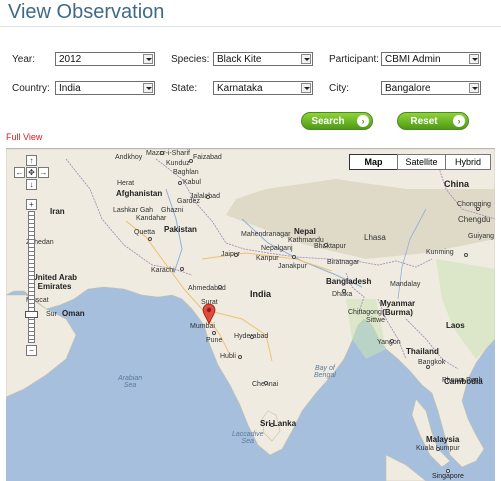 This screenshot has height=481, width=501. Describe the element at coordinates (43, 172) in the screenshot. I see `pan-right-icon: →` at that location.